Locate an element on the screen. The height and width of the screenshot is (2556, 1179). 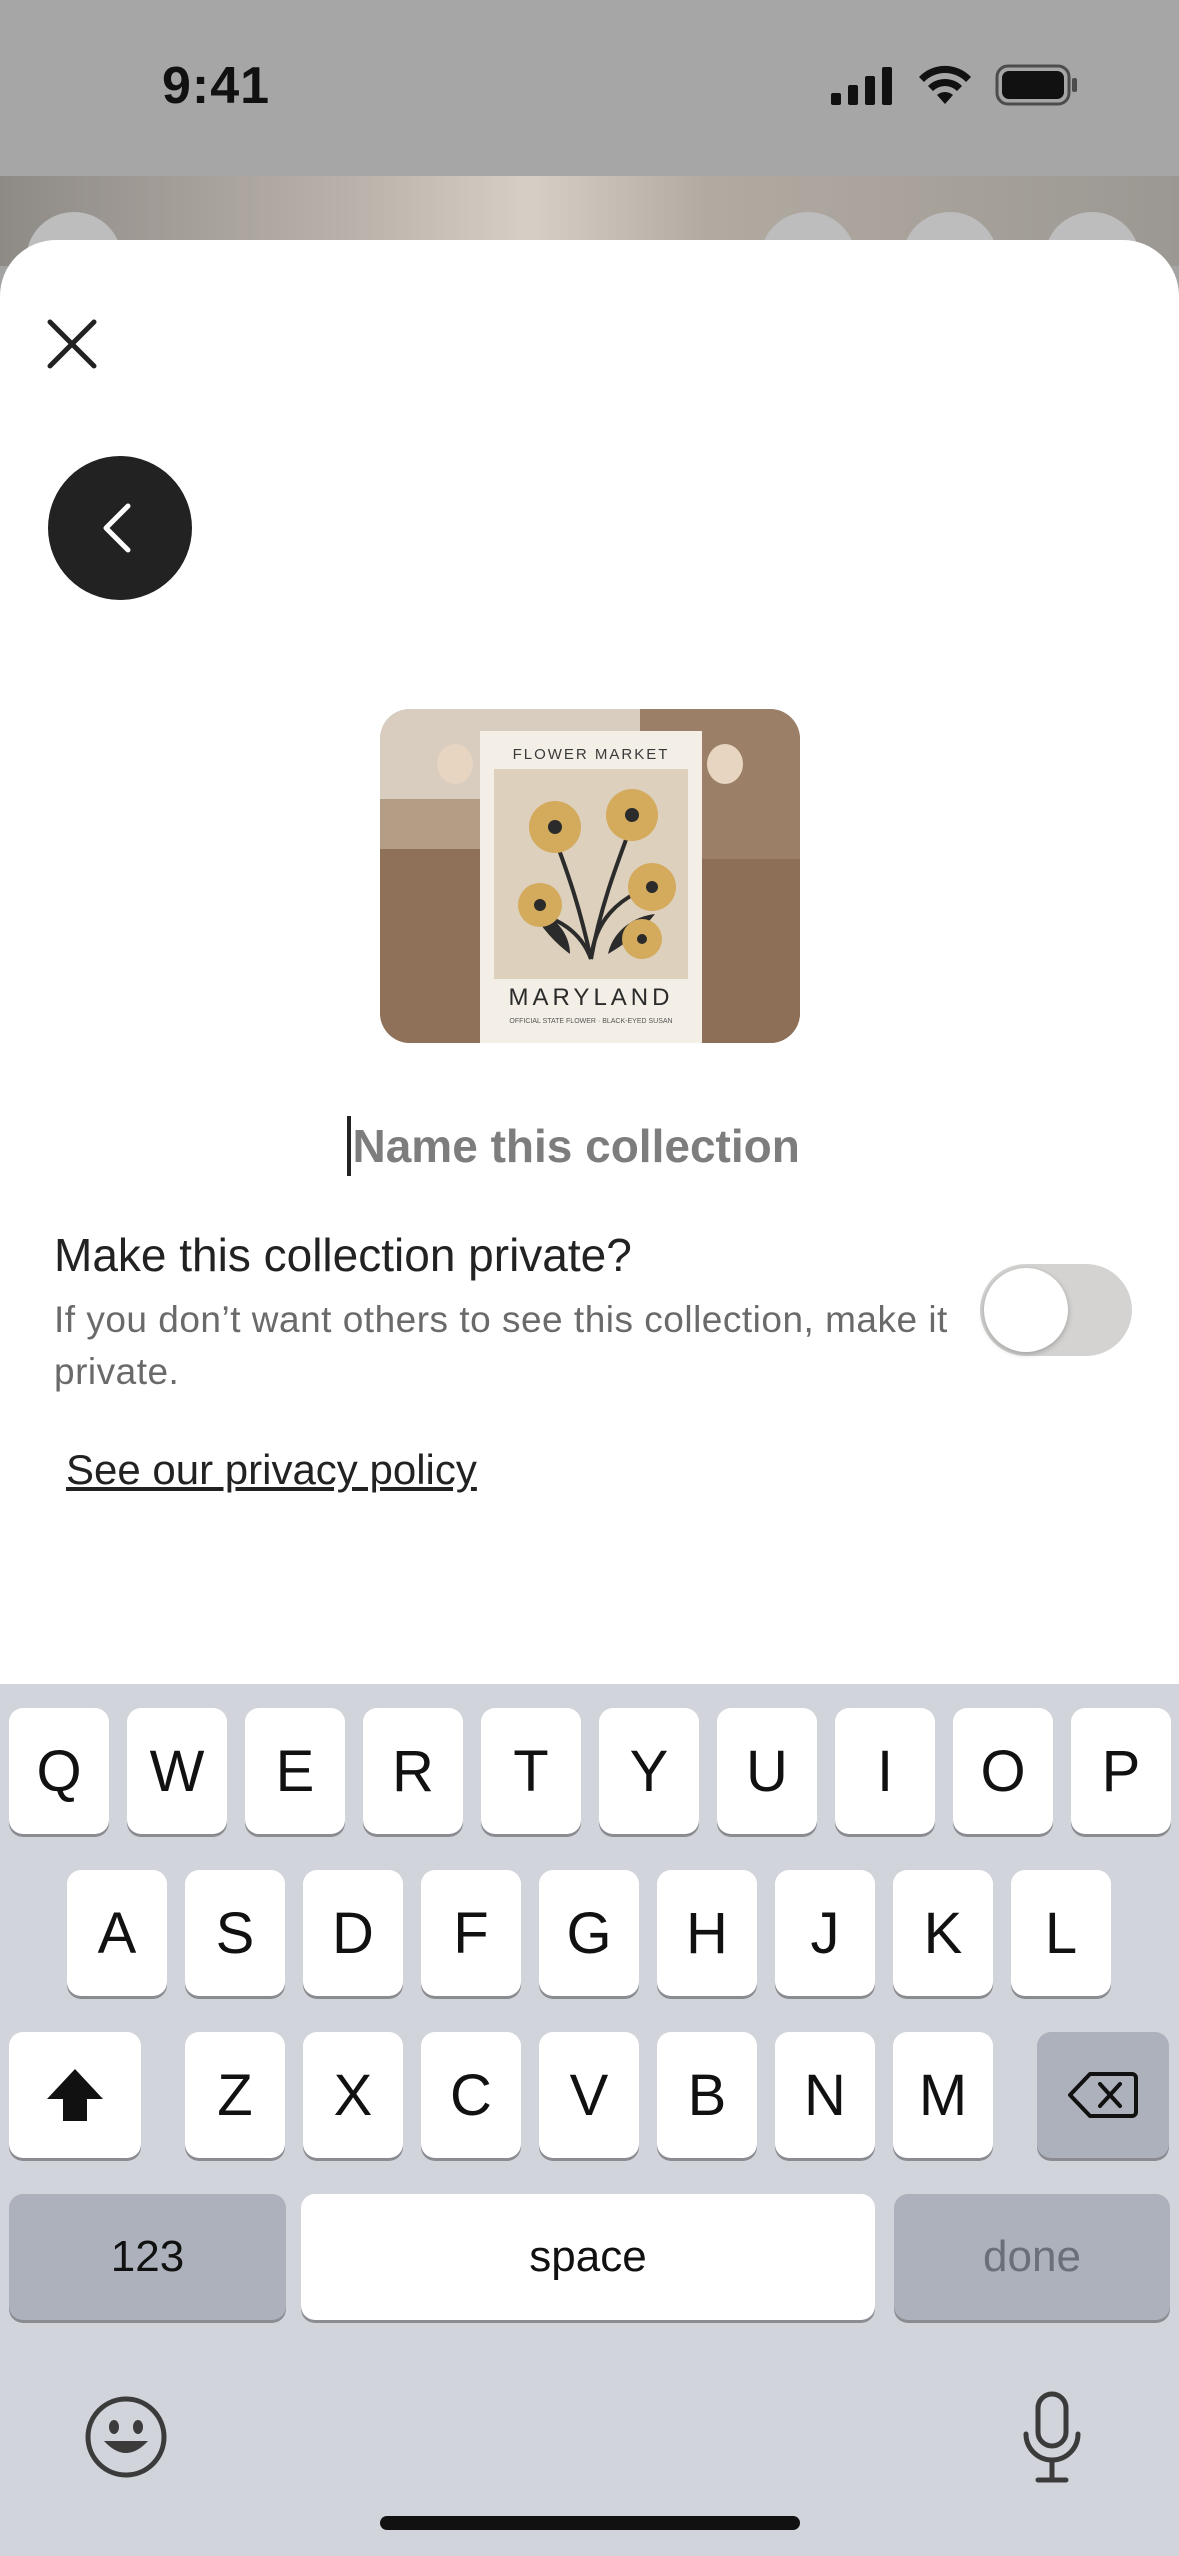
key-u: U is located at coordinates (767, 1771).